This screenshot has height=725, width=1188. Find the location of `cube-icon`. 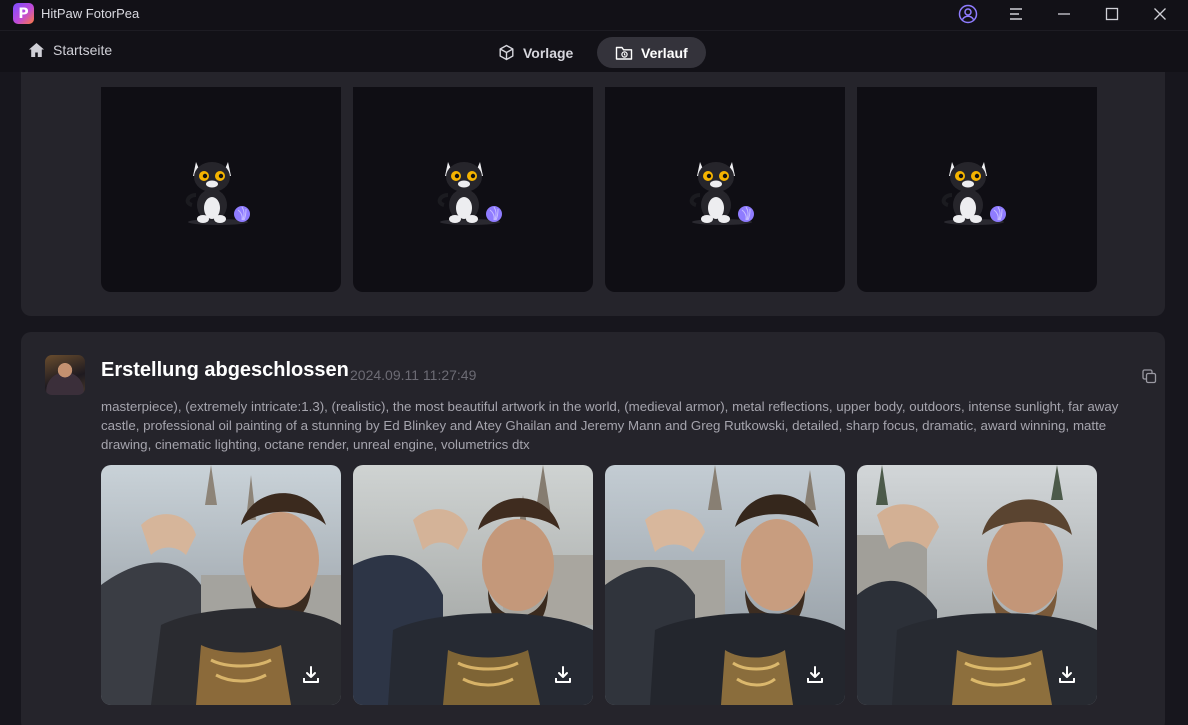

cube-icon is located at coordinates (506, 52).